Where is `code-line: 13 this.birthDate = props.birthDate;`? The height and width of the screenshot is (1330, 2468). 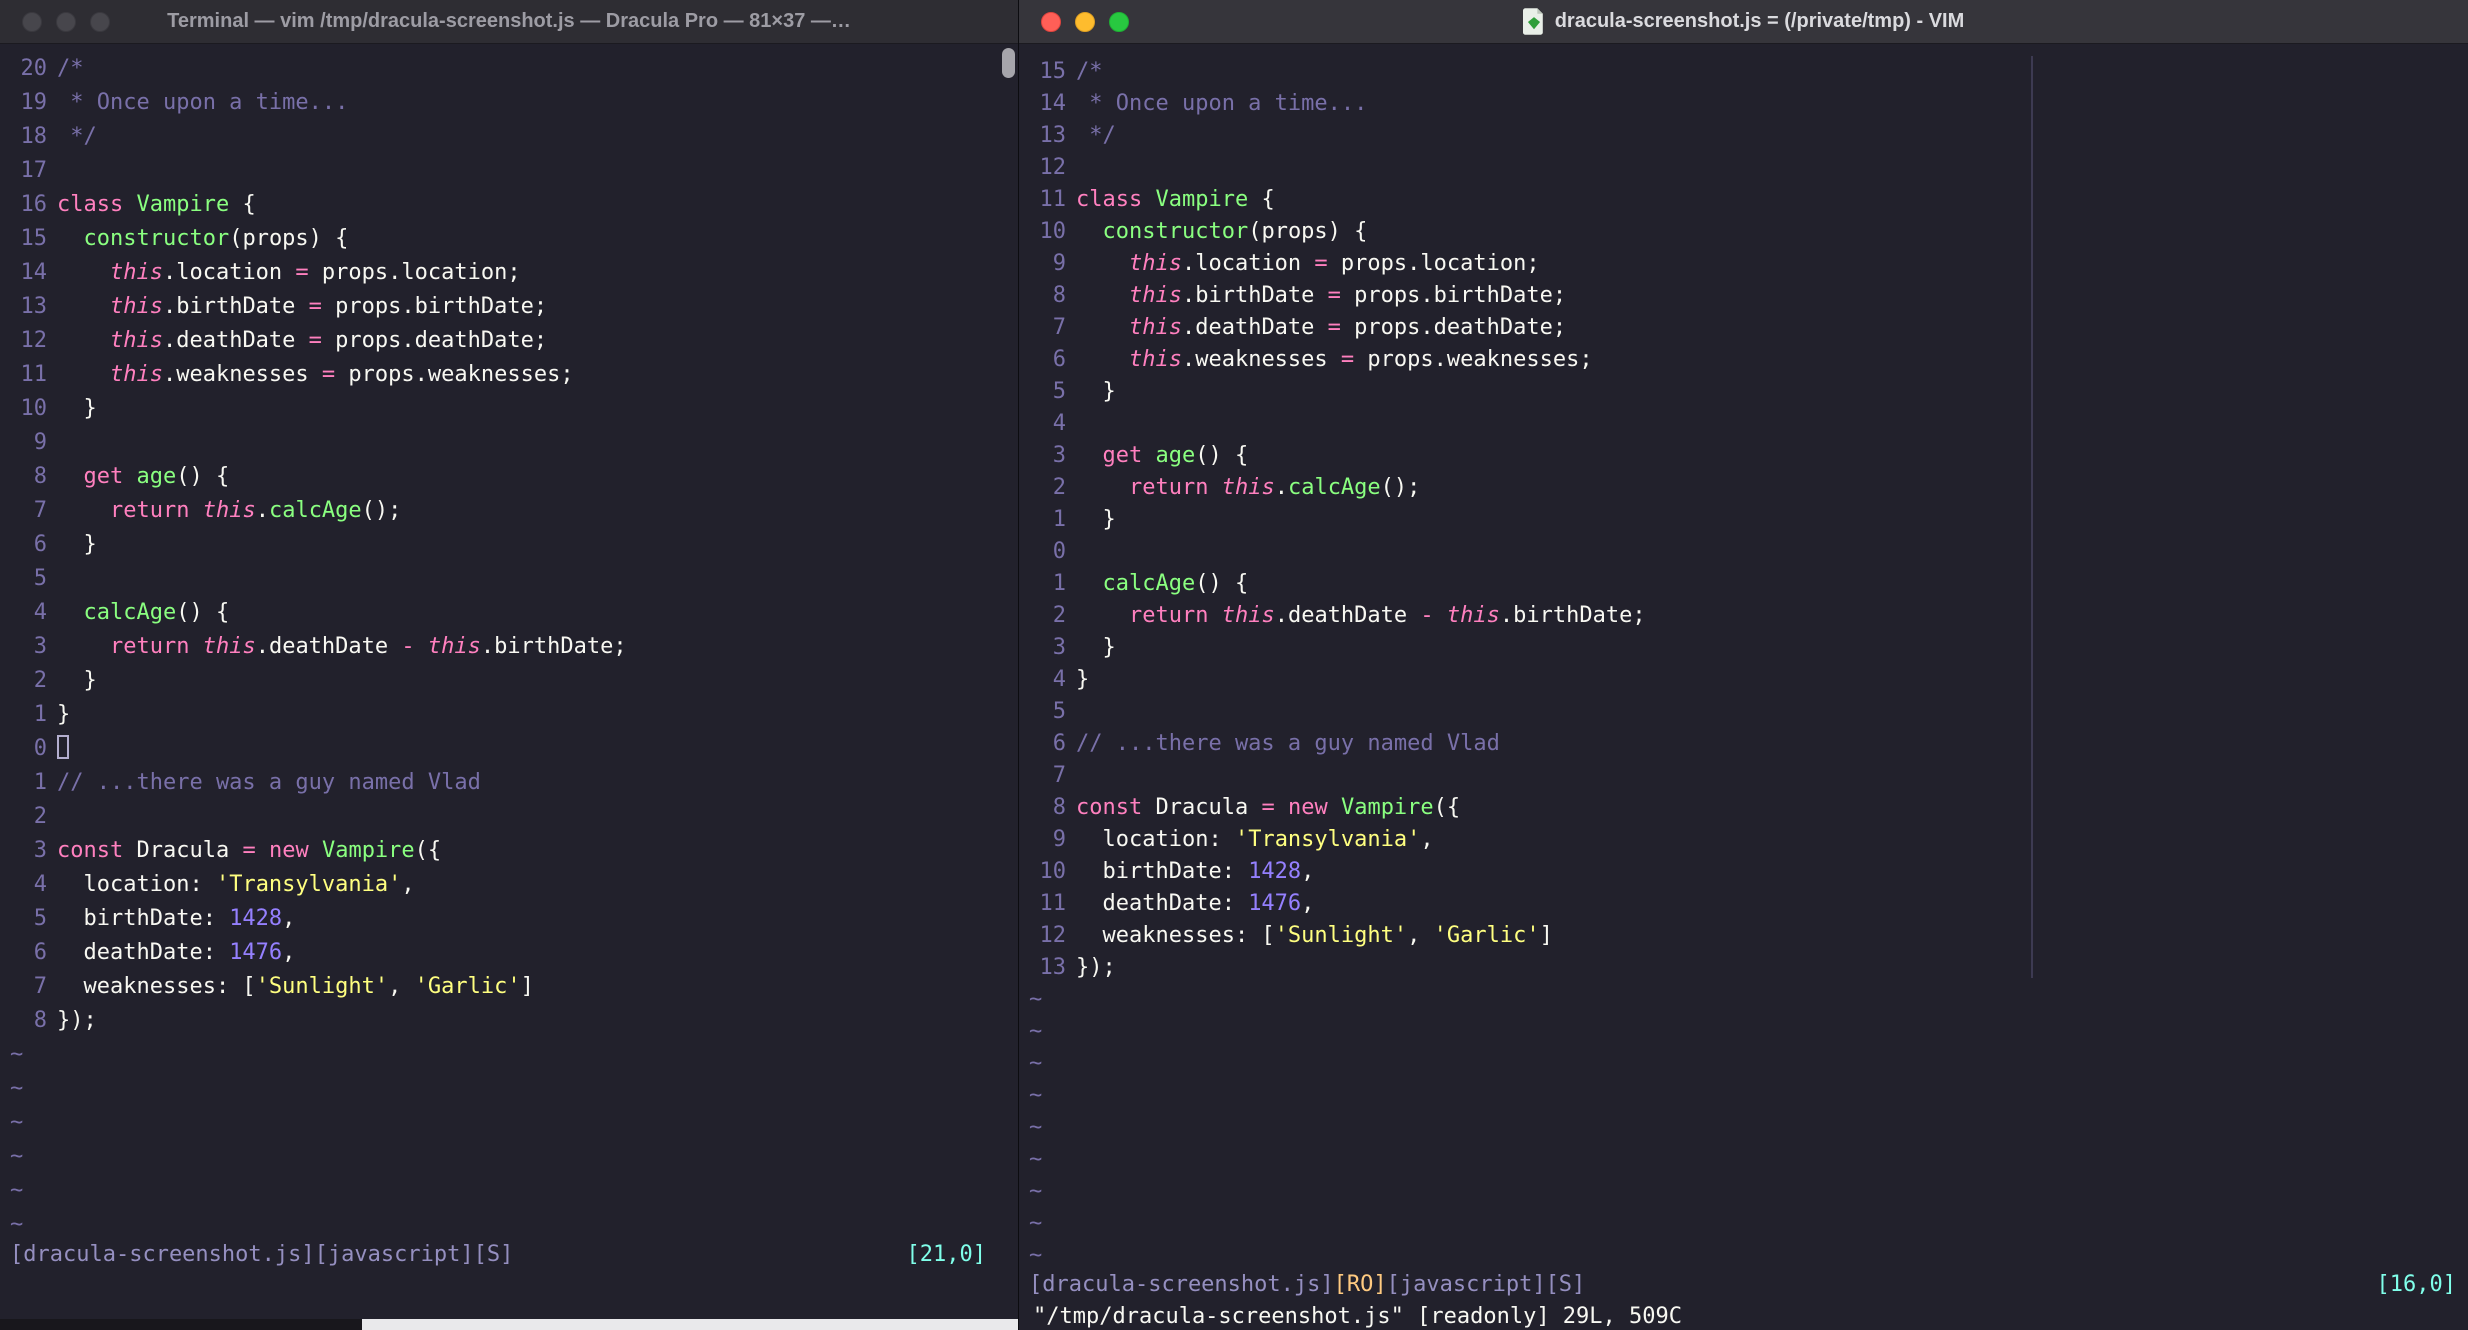
code-line: 13 this.birthDate = props.birthDate; is located at coordinates (509, 307).